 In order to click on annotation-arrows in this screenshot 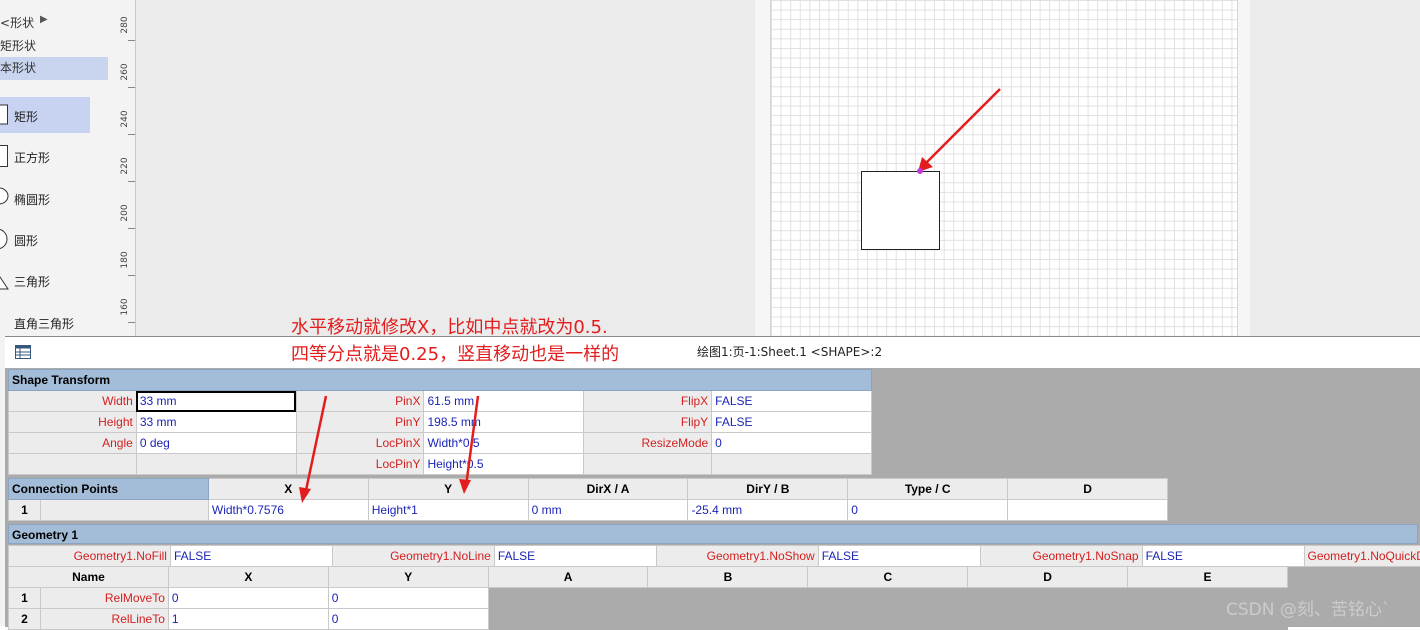, I will do `click(389, 449)`.